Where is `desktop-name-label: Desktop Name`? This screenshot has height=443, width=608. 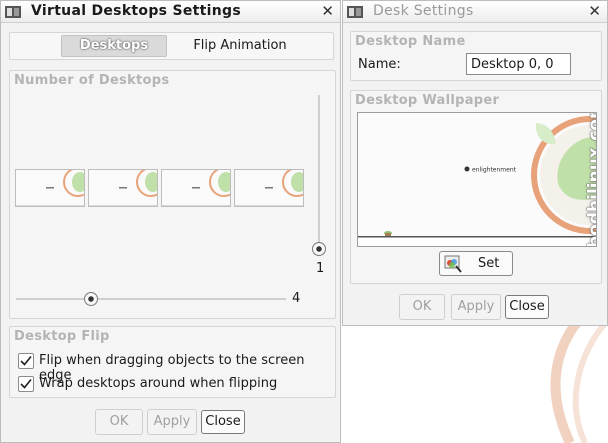 desktop-name-label: Desktop Name is located at coordinates (410, 41).